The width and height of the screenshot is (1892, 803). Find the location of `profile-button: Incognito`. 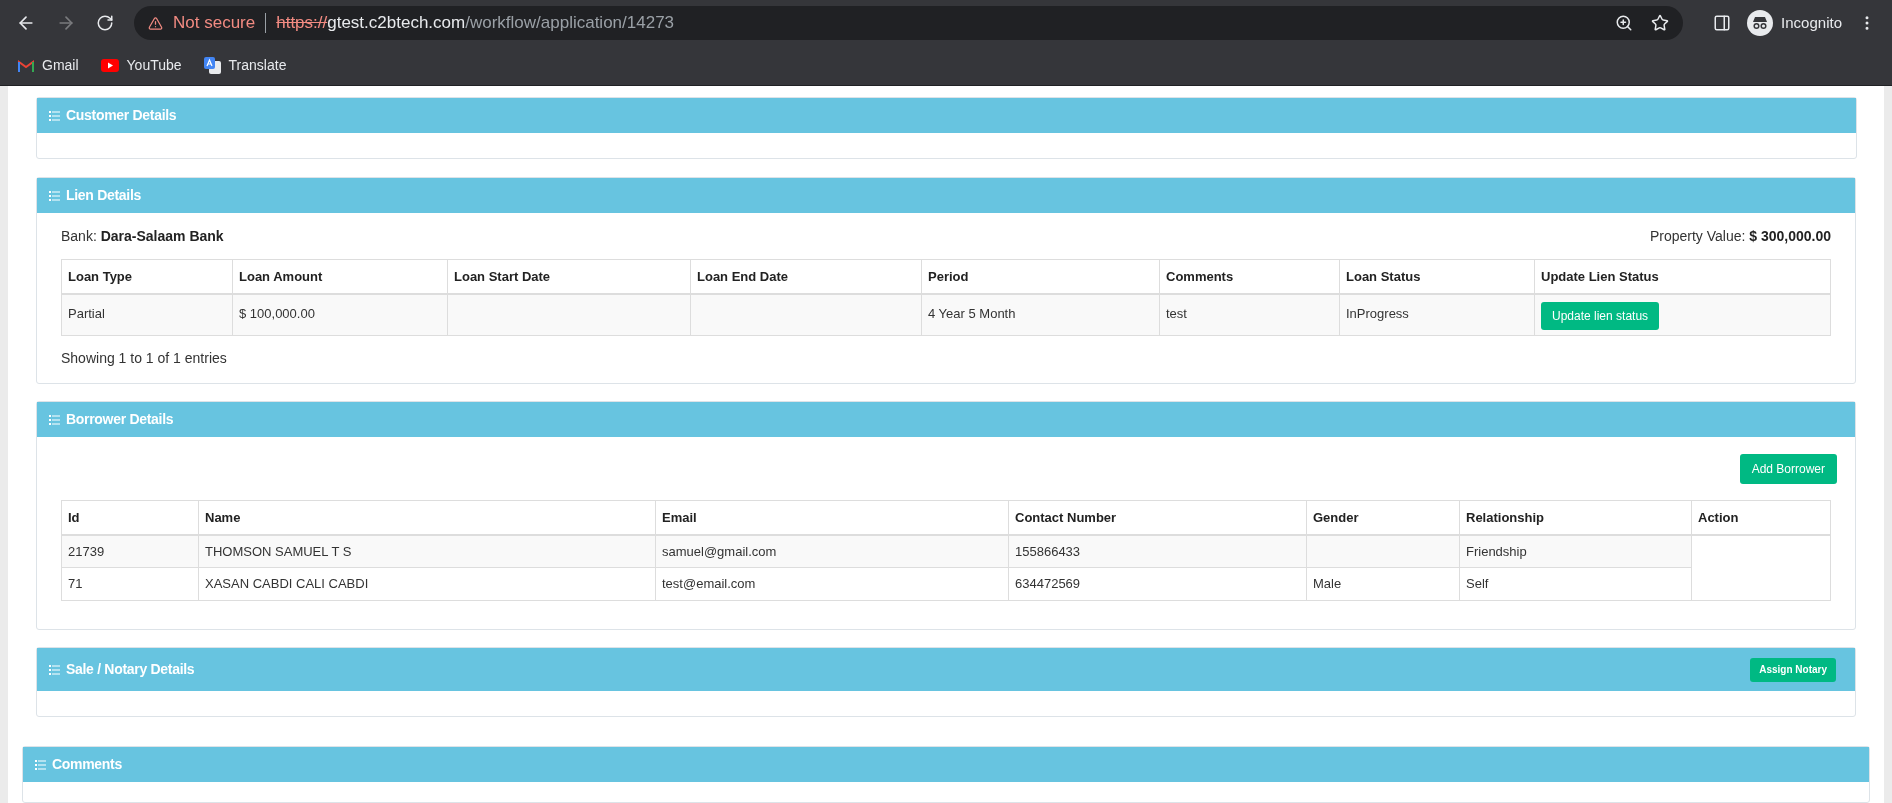

profile-button: Incognito is located at coordinates (1794, 23).